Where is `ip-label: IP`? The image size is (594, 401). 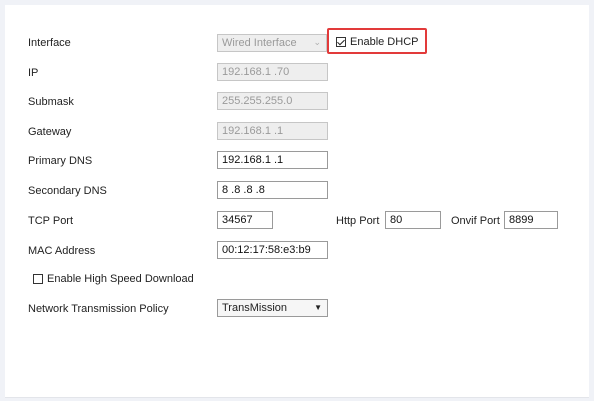 ip-label: IP is located at coordinates (33, 73).